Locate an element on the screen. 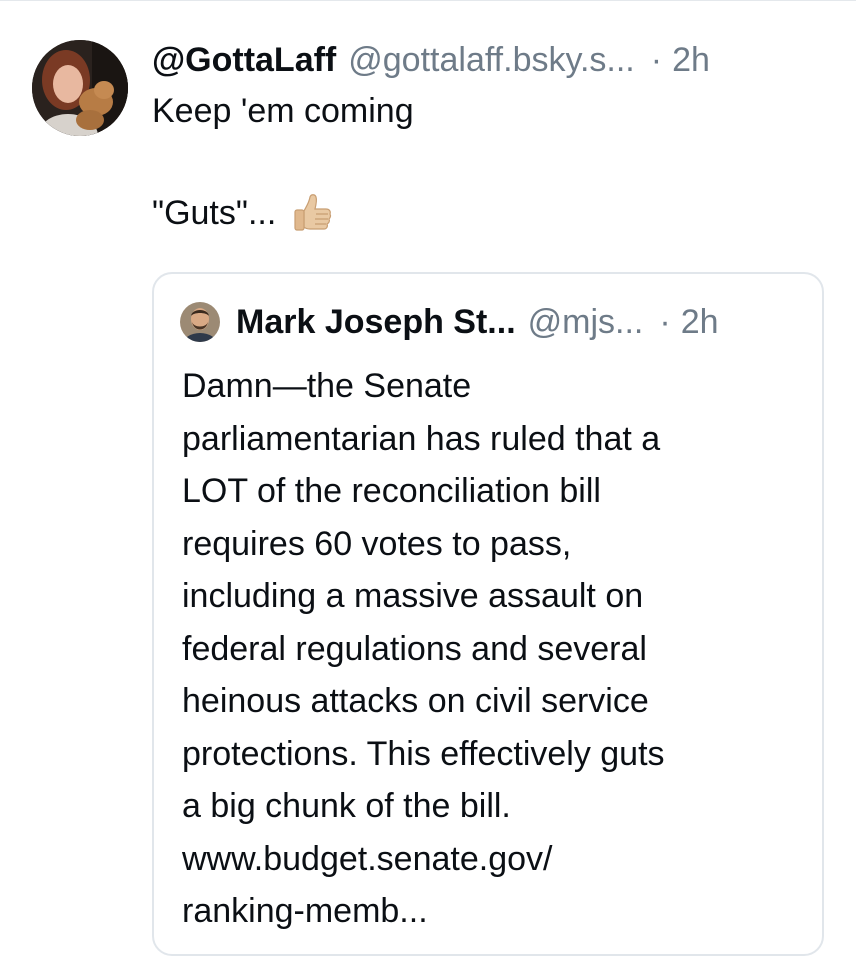 This screenshot has width=856, height=958. avatar-image is located at coordinates (80, 88).